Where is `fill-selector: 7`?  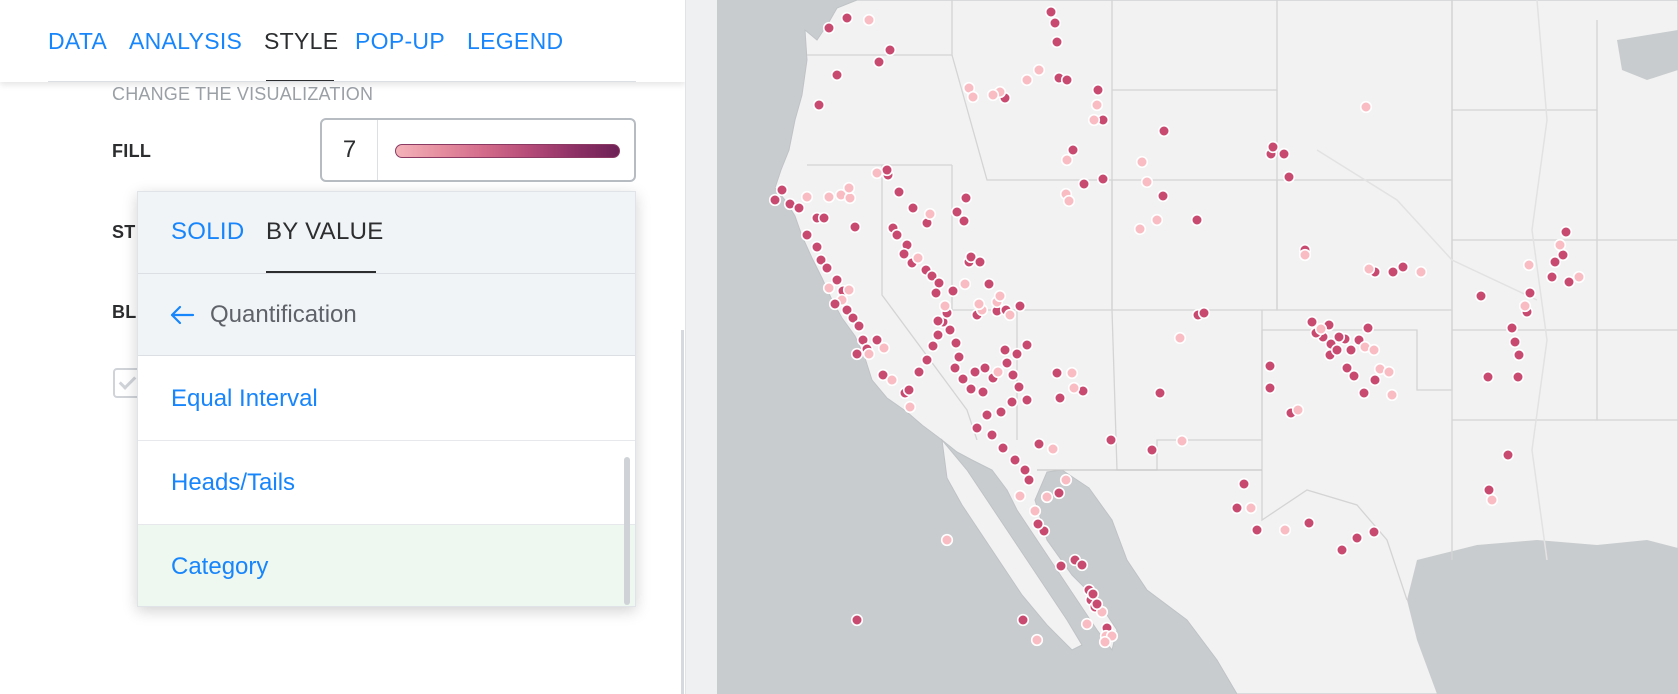 fill-selector: 7 is located at coordinates (478, 150).